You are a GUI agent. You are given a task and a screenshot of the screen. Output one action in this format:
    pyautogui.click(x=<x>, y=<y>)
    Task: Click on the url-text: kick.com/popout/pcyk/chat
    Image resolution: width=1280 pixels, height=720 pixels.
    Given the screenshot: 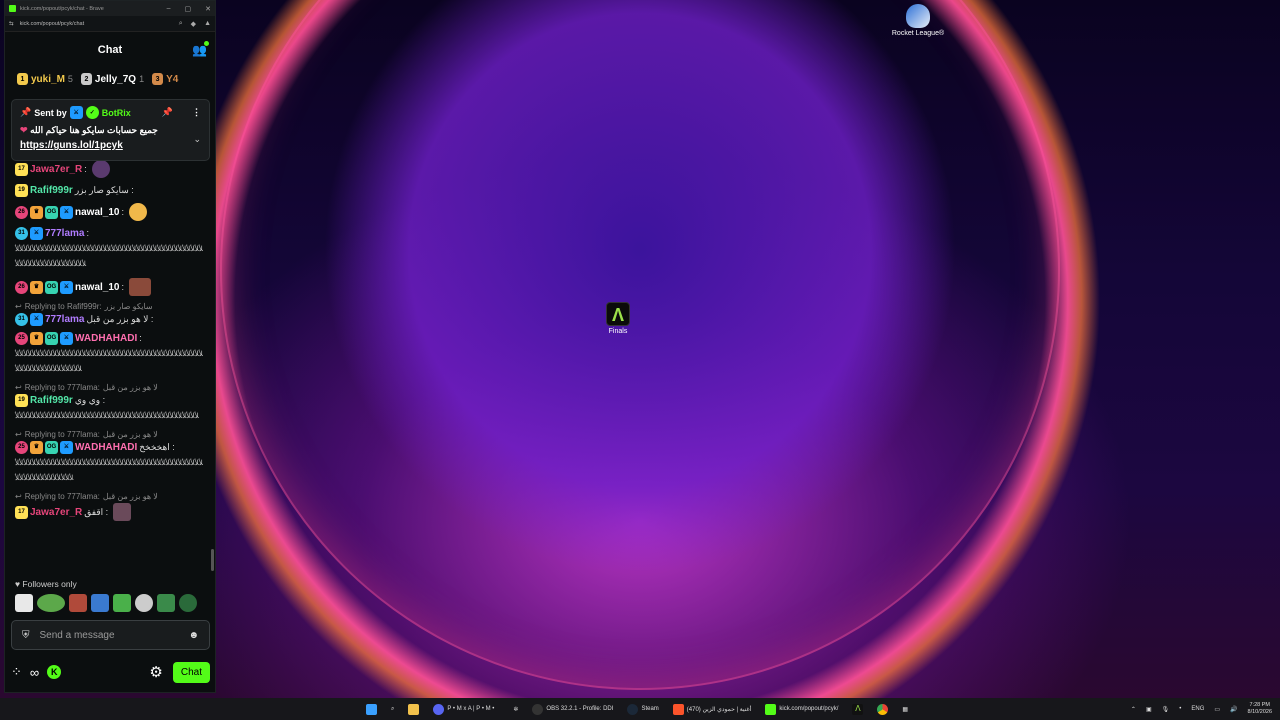 What is the action you would take?
    pyautogui.click(x=95, y=24)
    